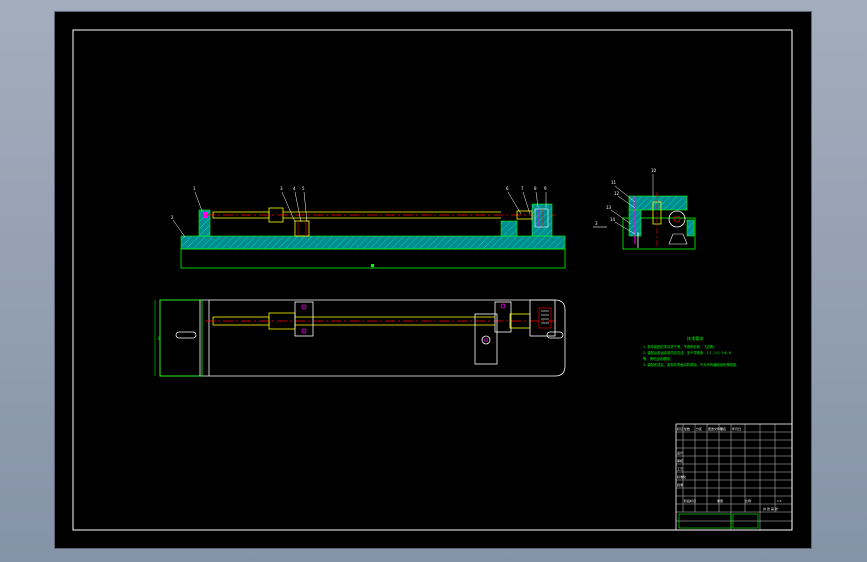  I want to click on balloon-4: 4, so click(294, 188).